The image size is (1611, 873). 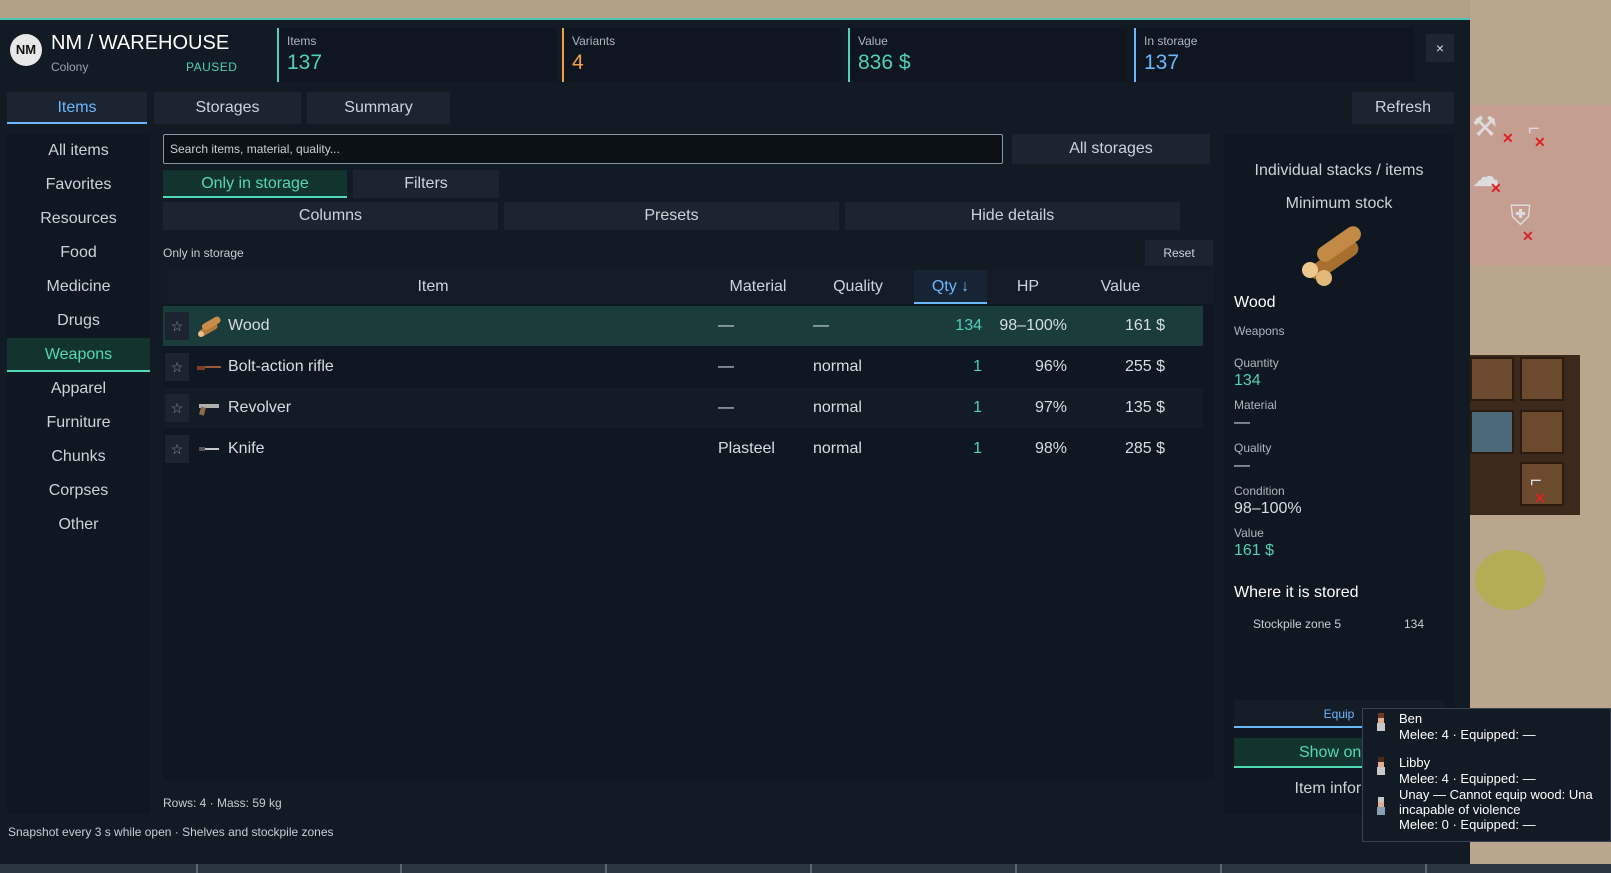 What do you see at coordinates (821, 325) in the screenshot?
I see `item-quality: —` at bounding box center [821, 325].